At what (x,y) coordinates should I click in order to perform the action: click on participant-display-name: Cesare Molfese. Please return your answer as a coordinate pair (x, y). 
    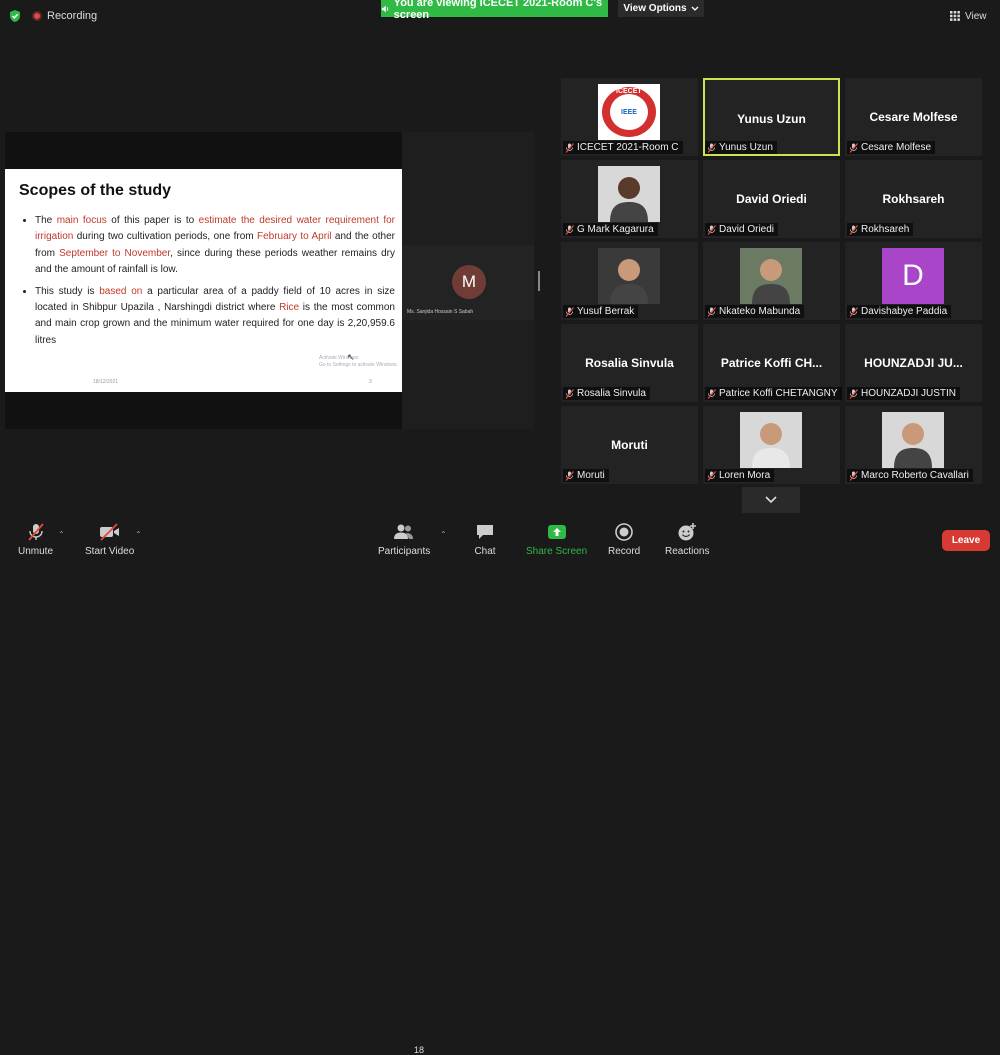
    Looking at the image, I should click on (913, 117).